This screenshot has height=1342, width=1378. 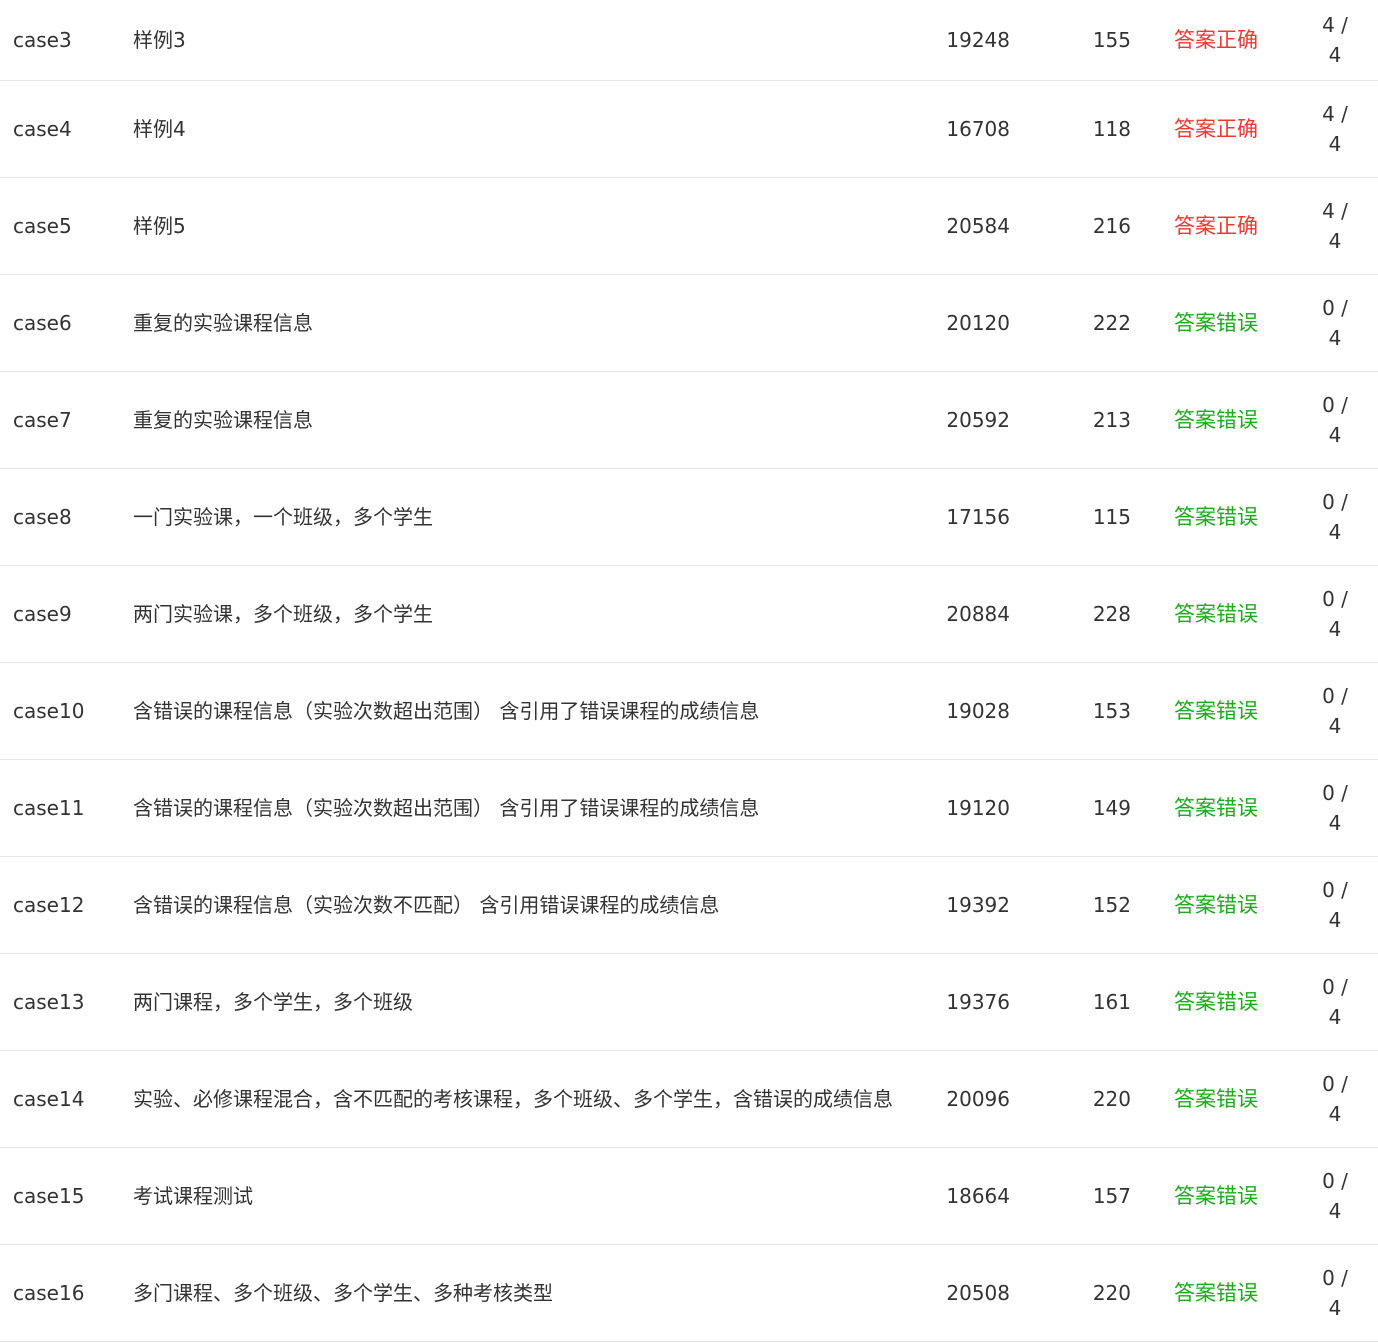 I want to click on case-id: case5, so click(x=42, y=226).